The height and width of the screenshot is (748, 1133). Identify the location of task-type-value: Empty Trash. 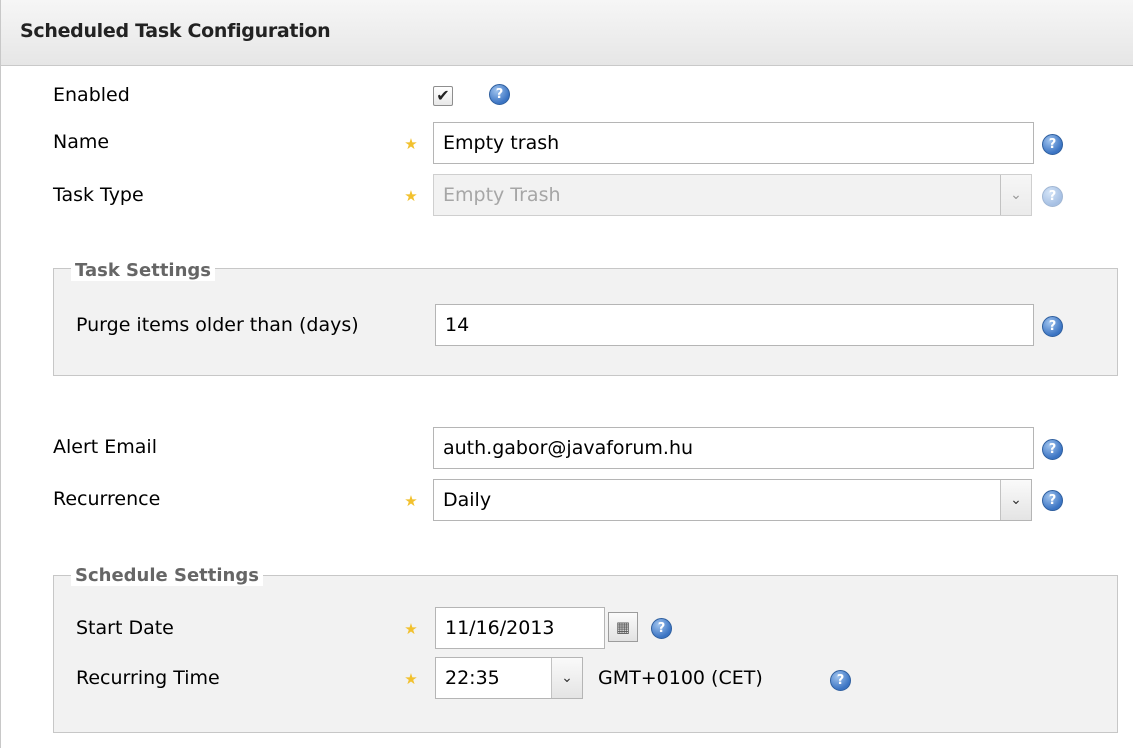
(502, 195).